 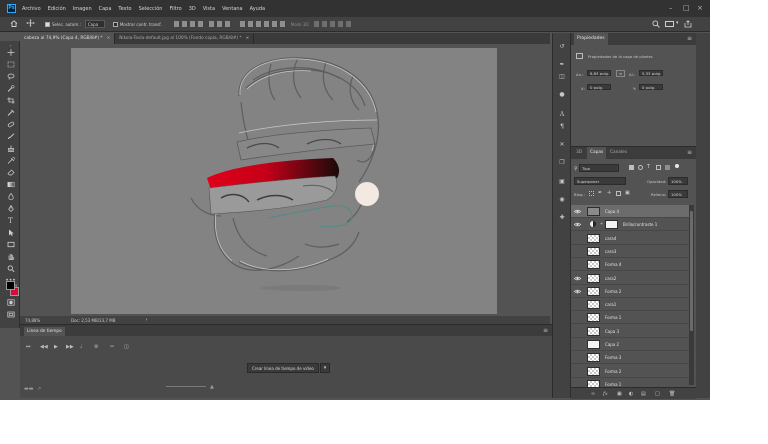 I want to click on quick-selection-tool-icon, so click(x=10, y=88).